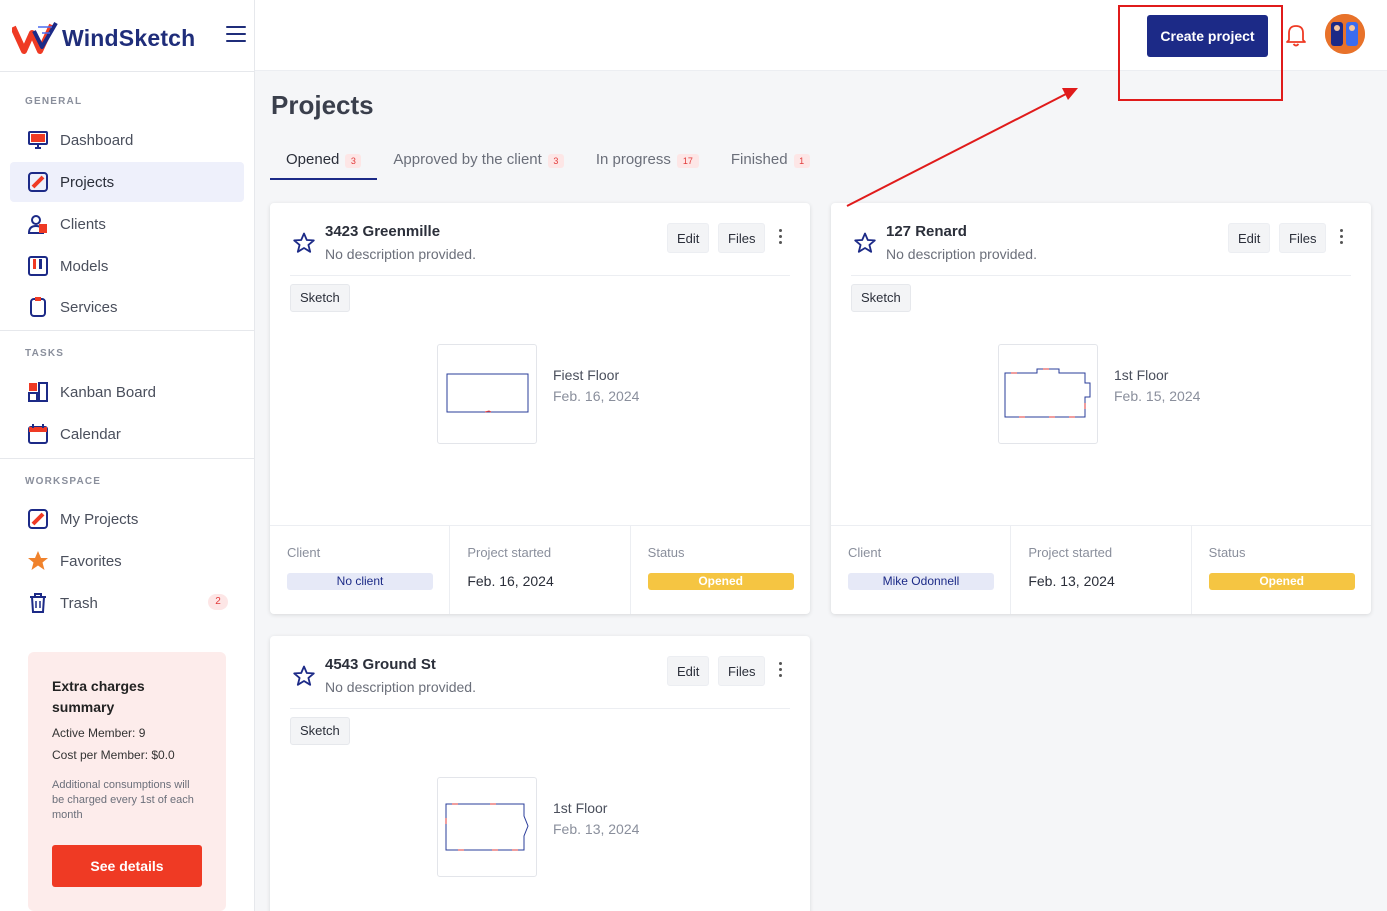 The height and width of the screenshot is (911, 1387). I want to click on user-avatar, so click(1345, 34).